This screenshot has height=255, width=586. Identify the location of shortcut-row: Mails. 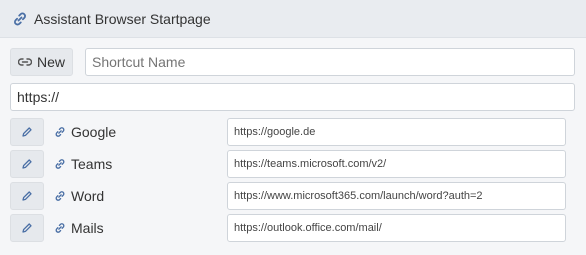
(288, 228).